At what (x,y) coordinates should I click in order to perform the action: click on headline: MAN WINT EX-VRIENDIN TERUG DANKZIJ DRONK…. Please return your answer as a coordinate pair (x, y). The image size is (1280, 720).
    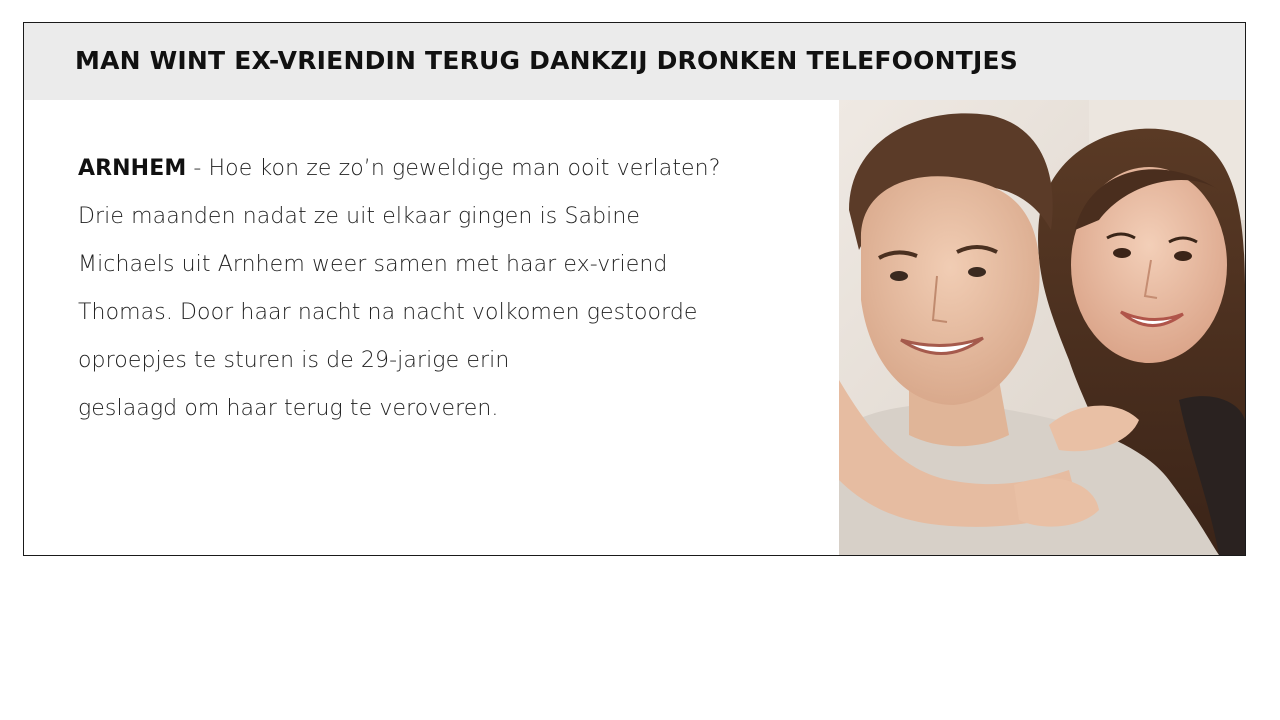
    Looking at the image, I should click on (546, 60).